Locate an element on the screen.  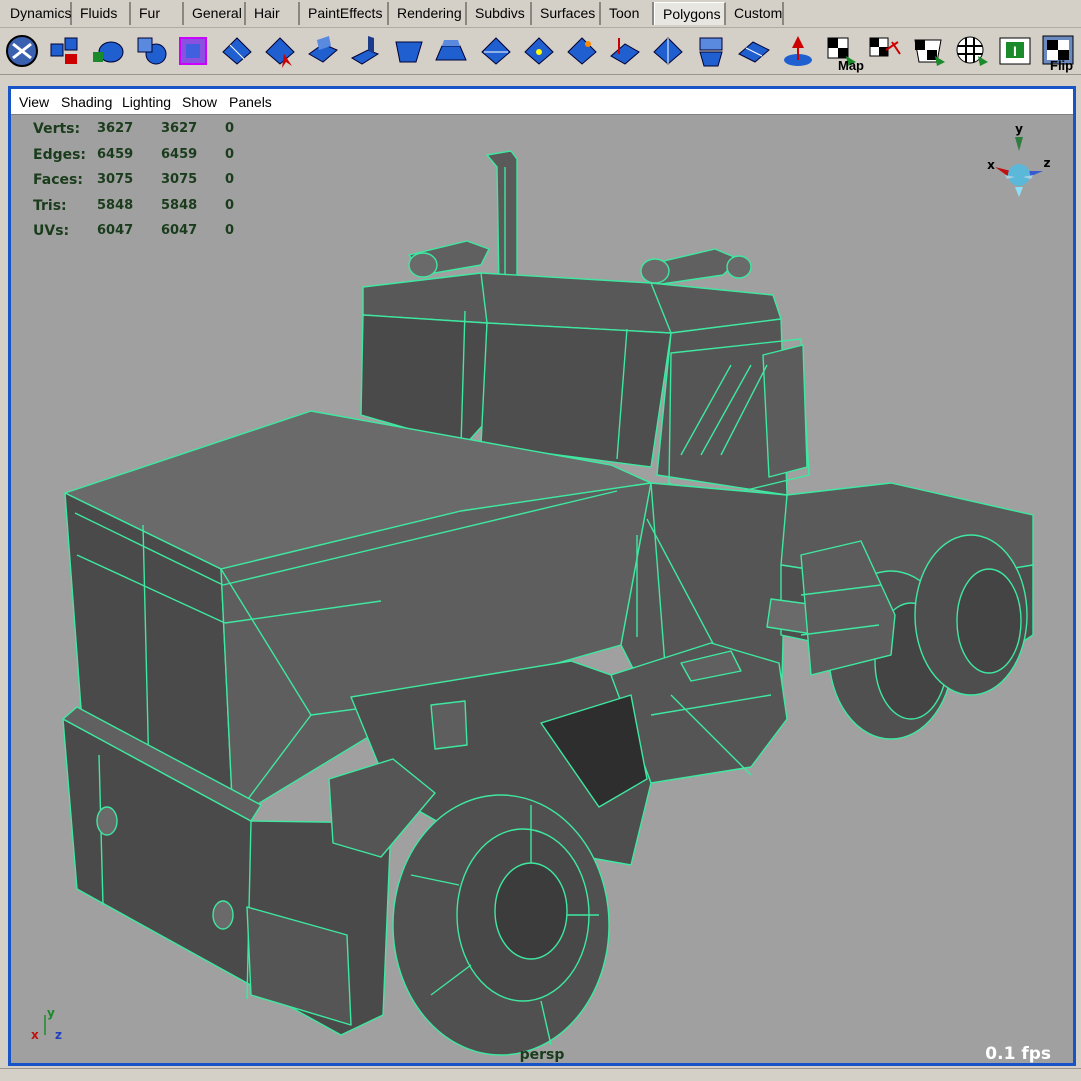
polygon-select-icon is located at coordinates (22, 51).